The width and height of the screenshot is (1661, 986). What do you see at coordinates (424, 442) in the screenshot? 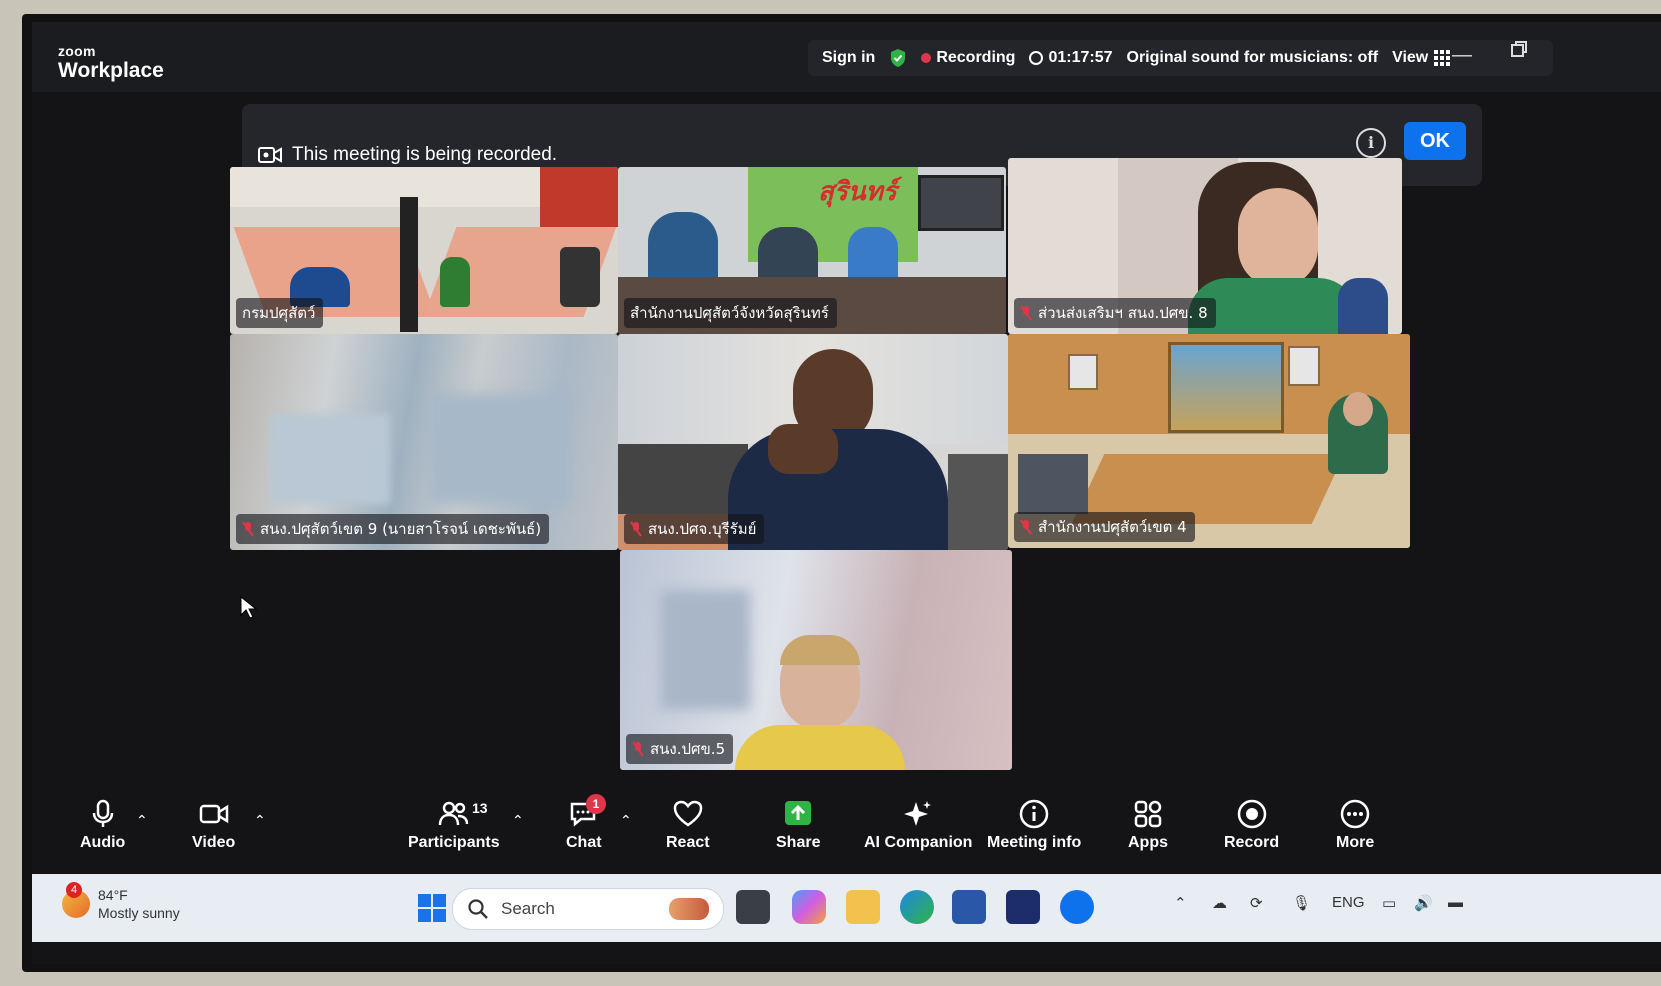
I see `video-tile-4: สนง.ปศุสัตว์เขต 9 (นายสาโรจน์ เดชะพันธ์)` at bounding box center [424, 442].